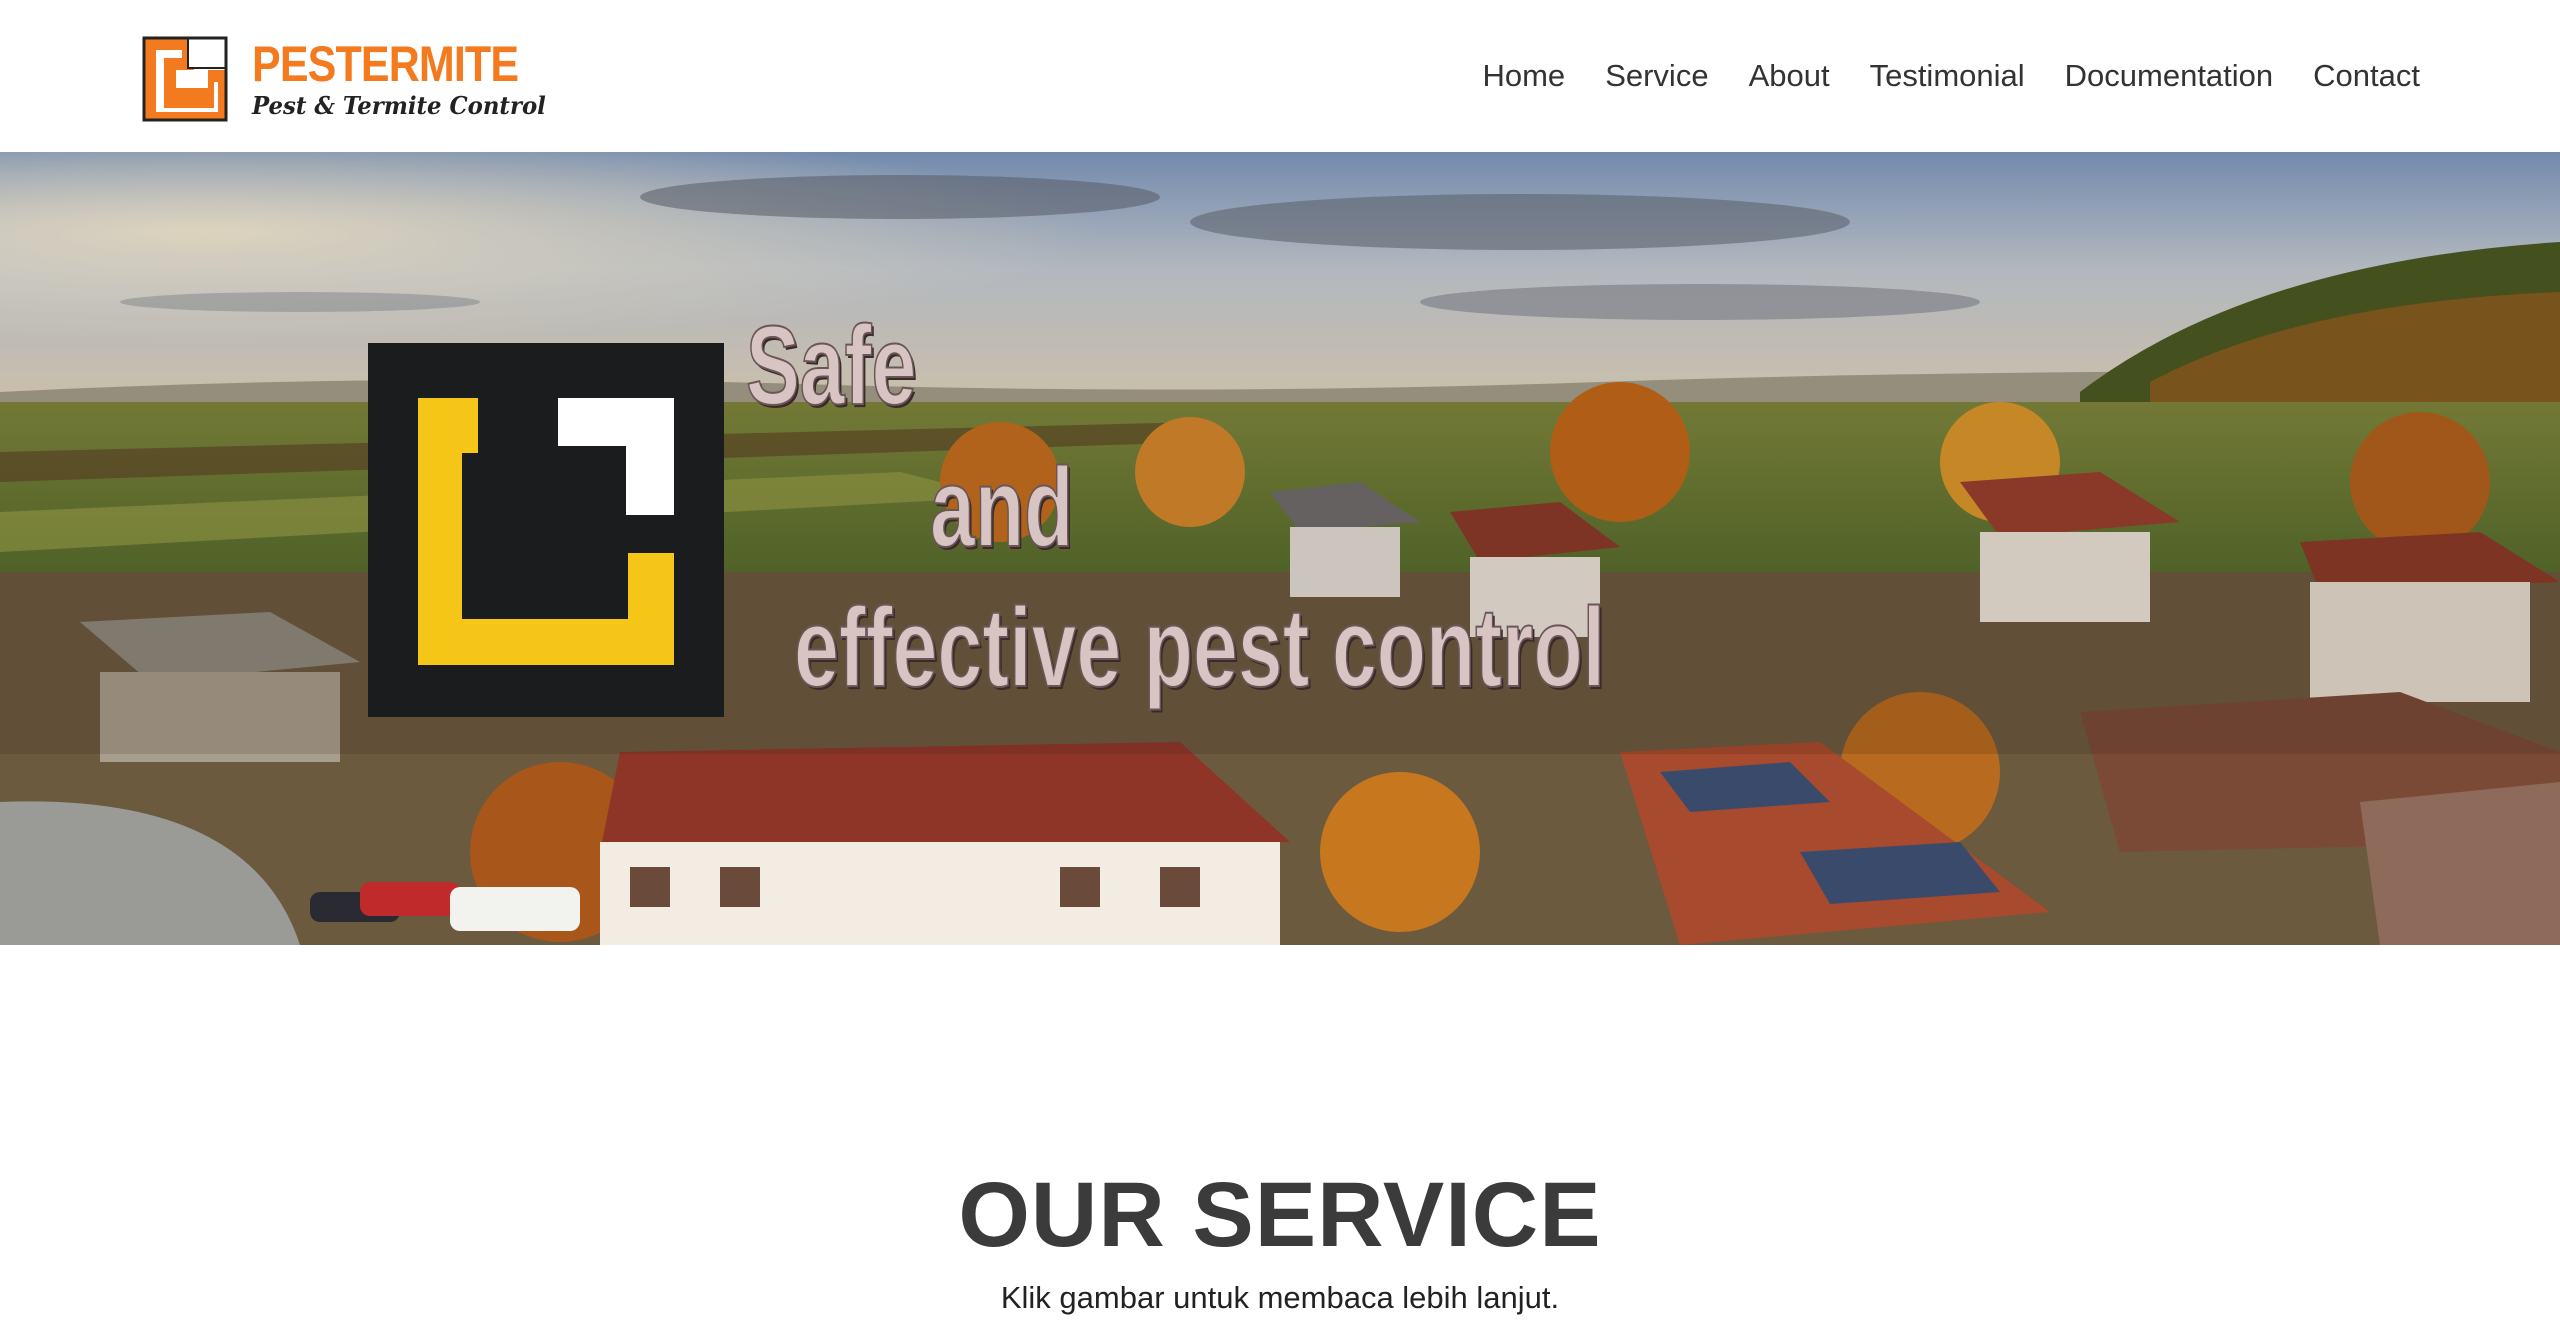  Describe the element at coordinates (1789, 76) in the screenshot. I see `nav-about: About` at that location.